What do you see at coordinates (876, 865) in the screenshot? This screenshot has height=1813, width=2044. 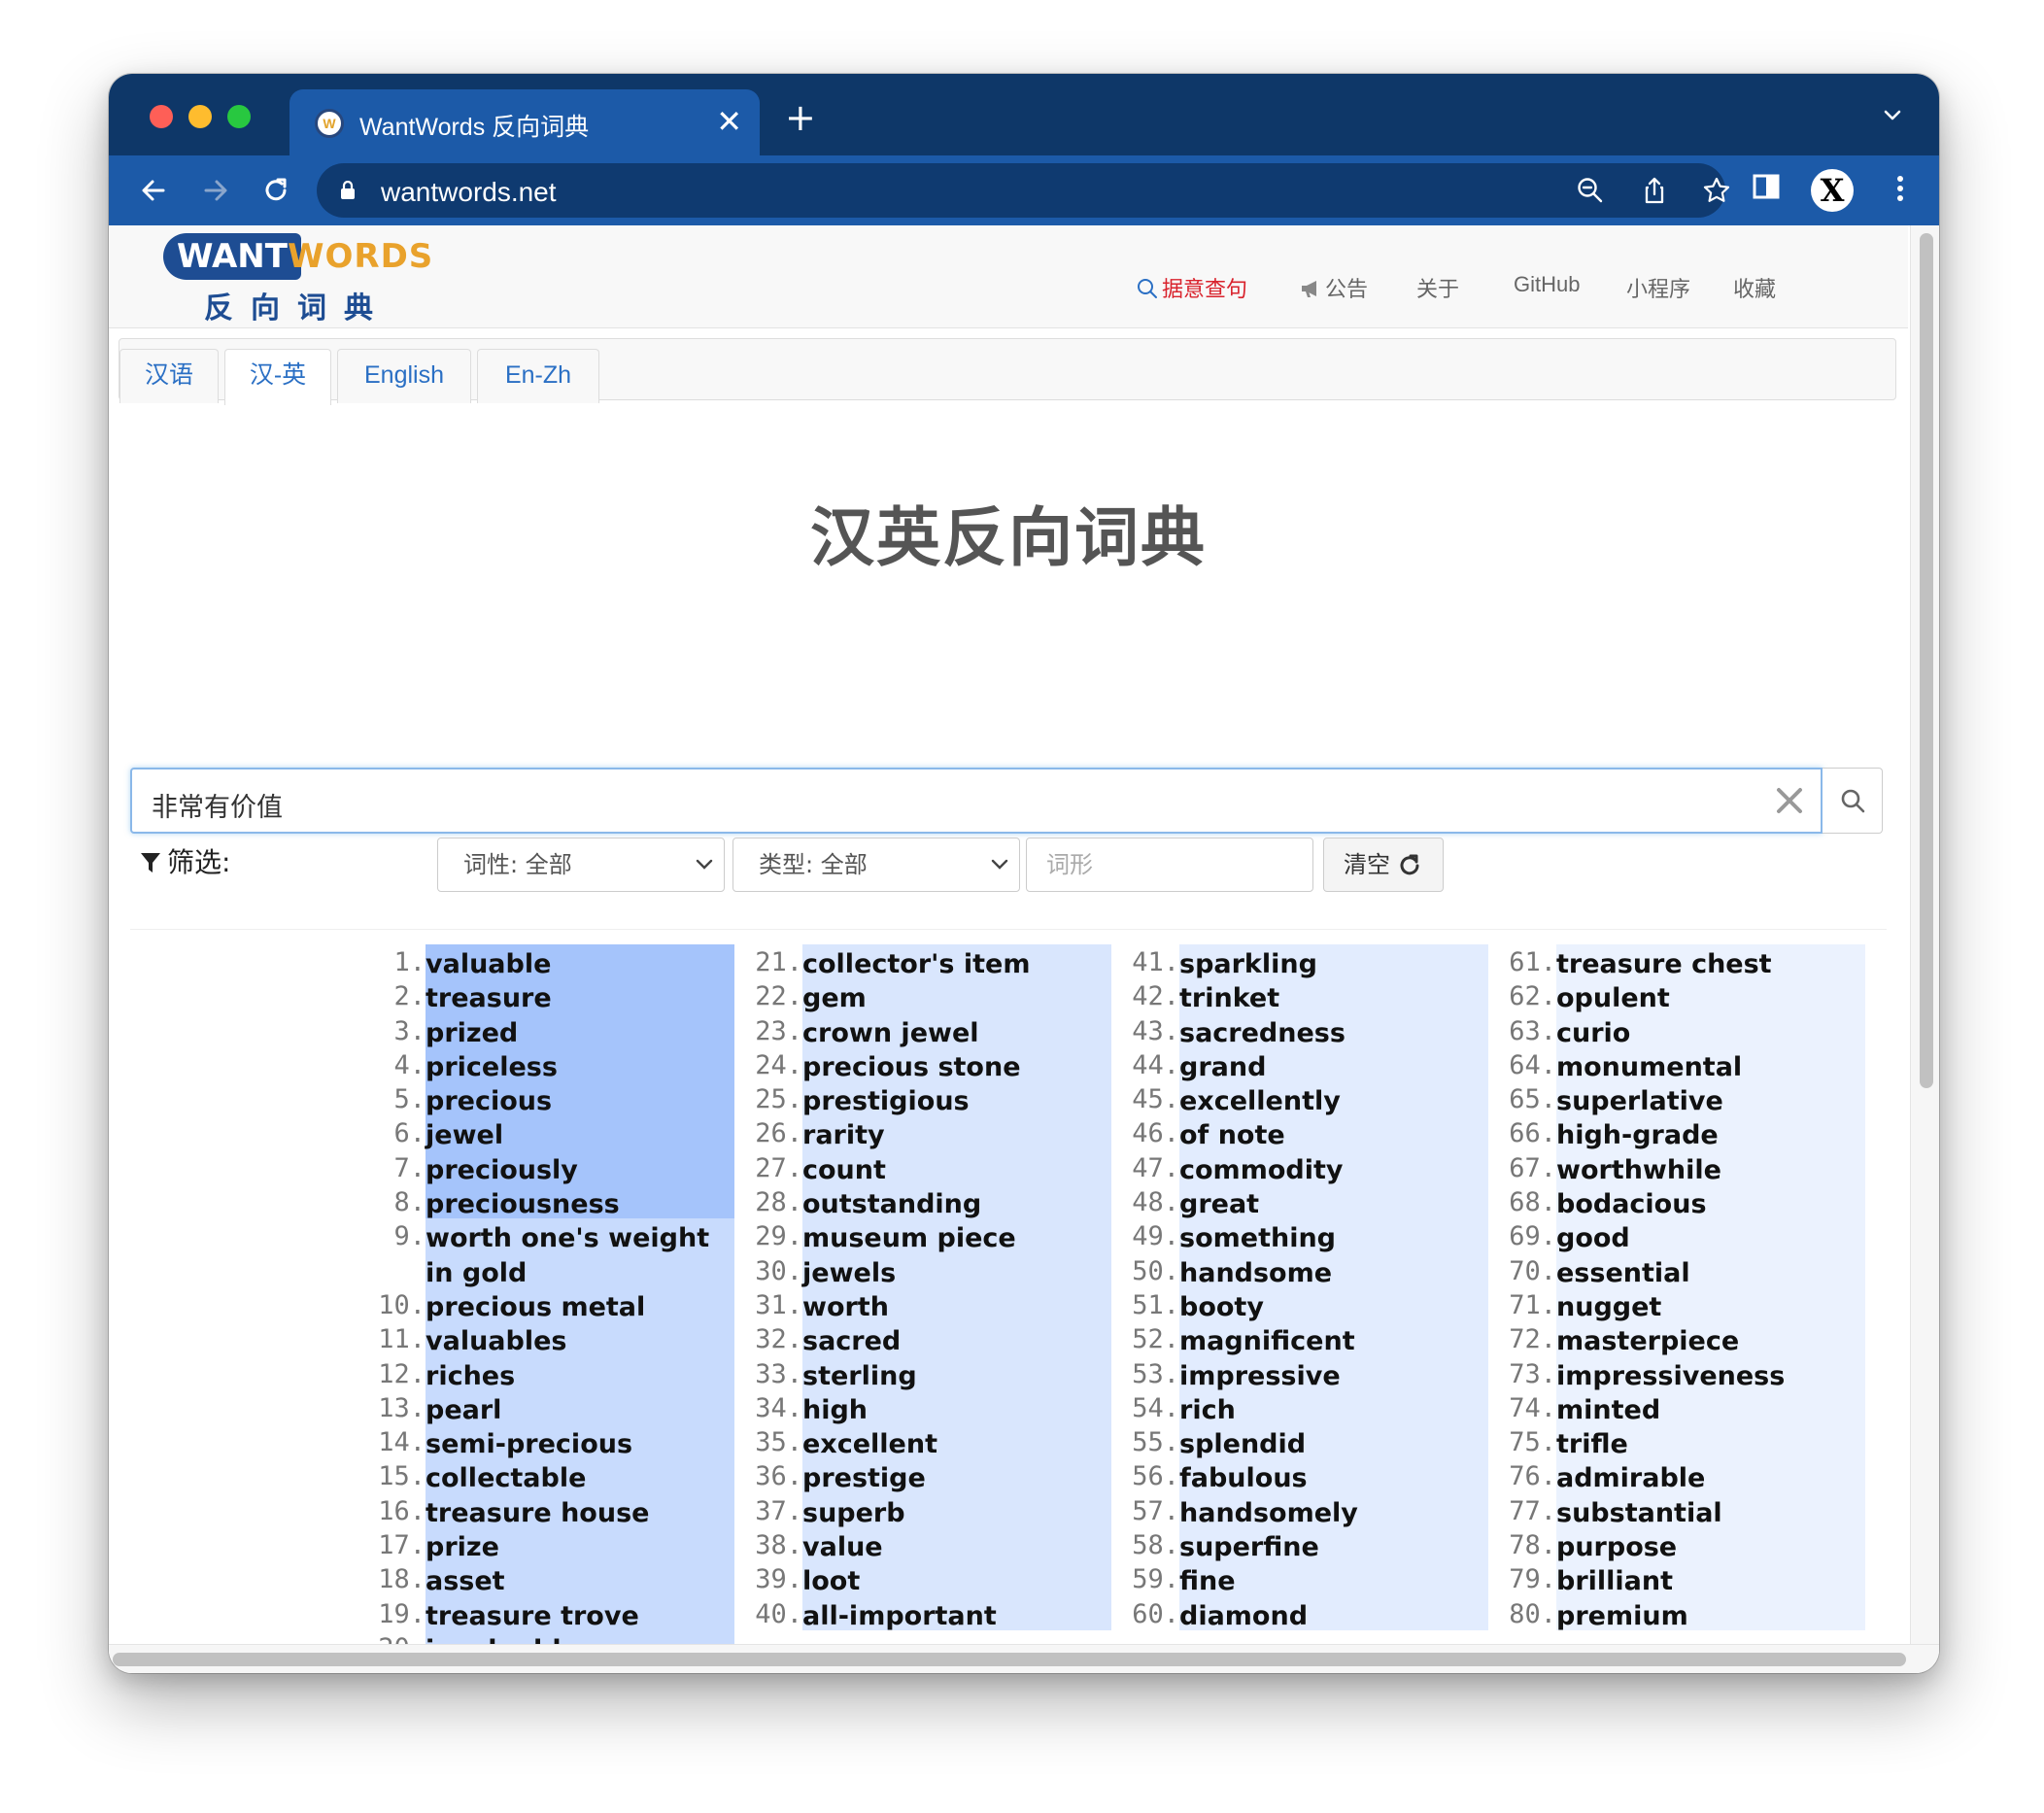 I see `type-select: 类型: 全部` at bounding box center [876, 865].